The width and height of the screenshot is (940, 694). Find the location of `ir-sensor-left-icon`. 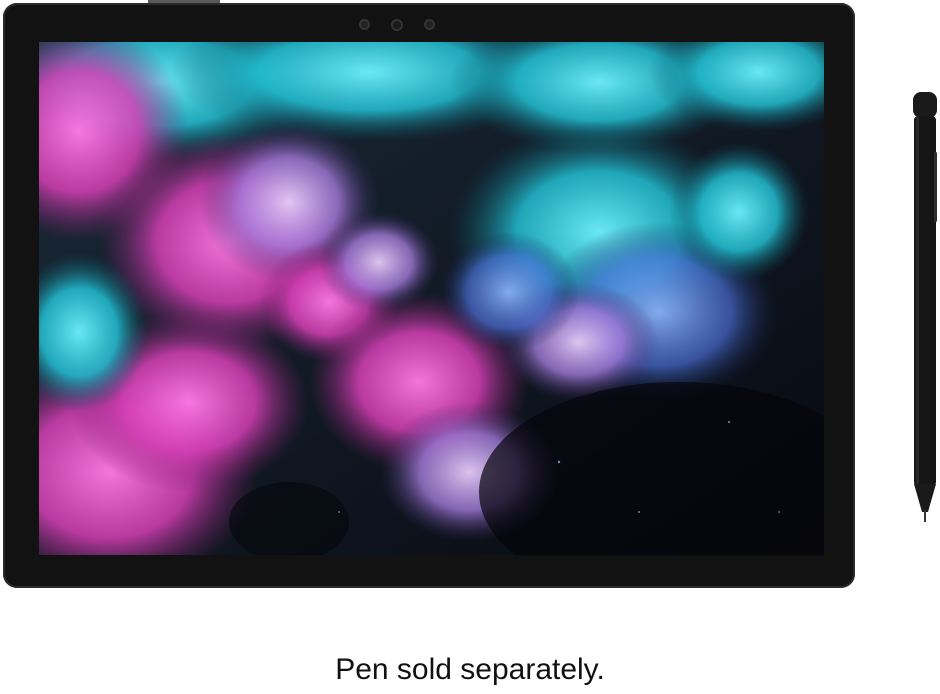

ir-sensor-left-icon is located at coordinates (364, 24).